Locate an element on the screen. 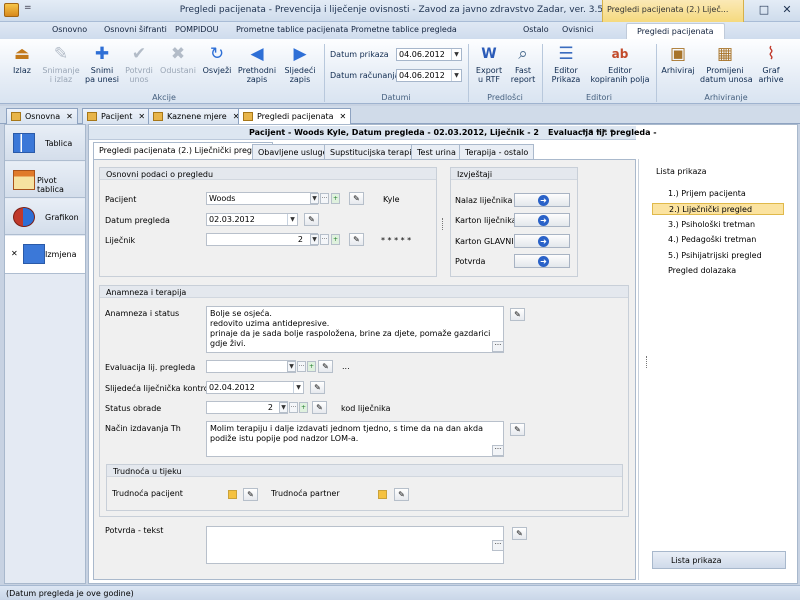  tab-icon is located at coordinates (248, 116).